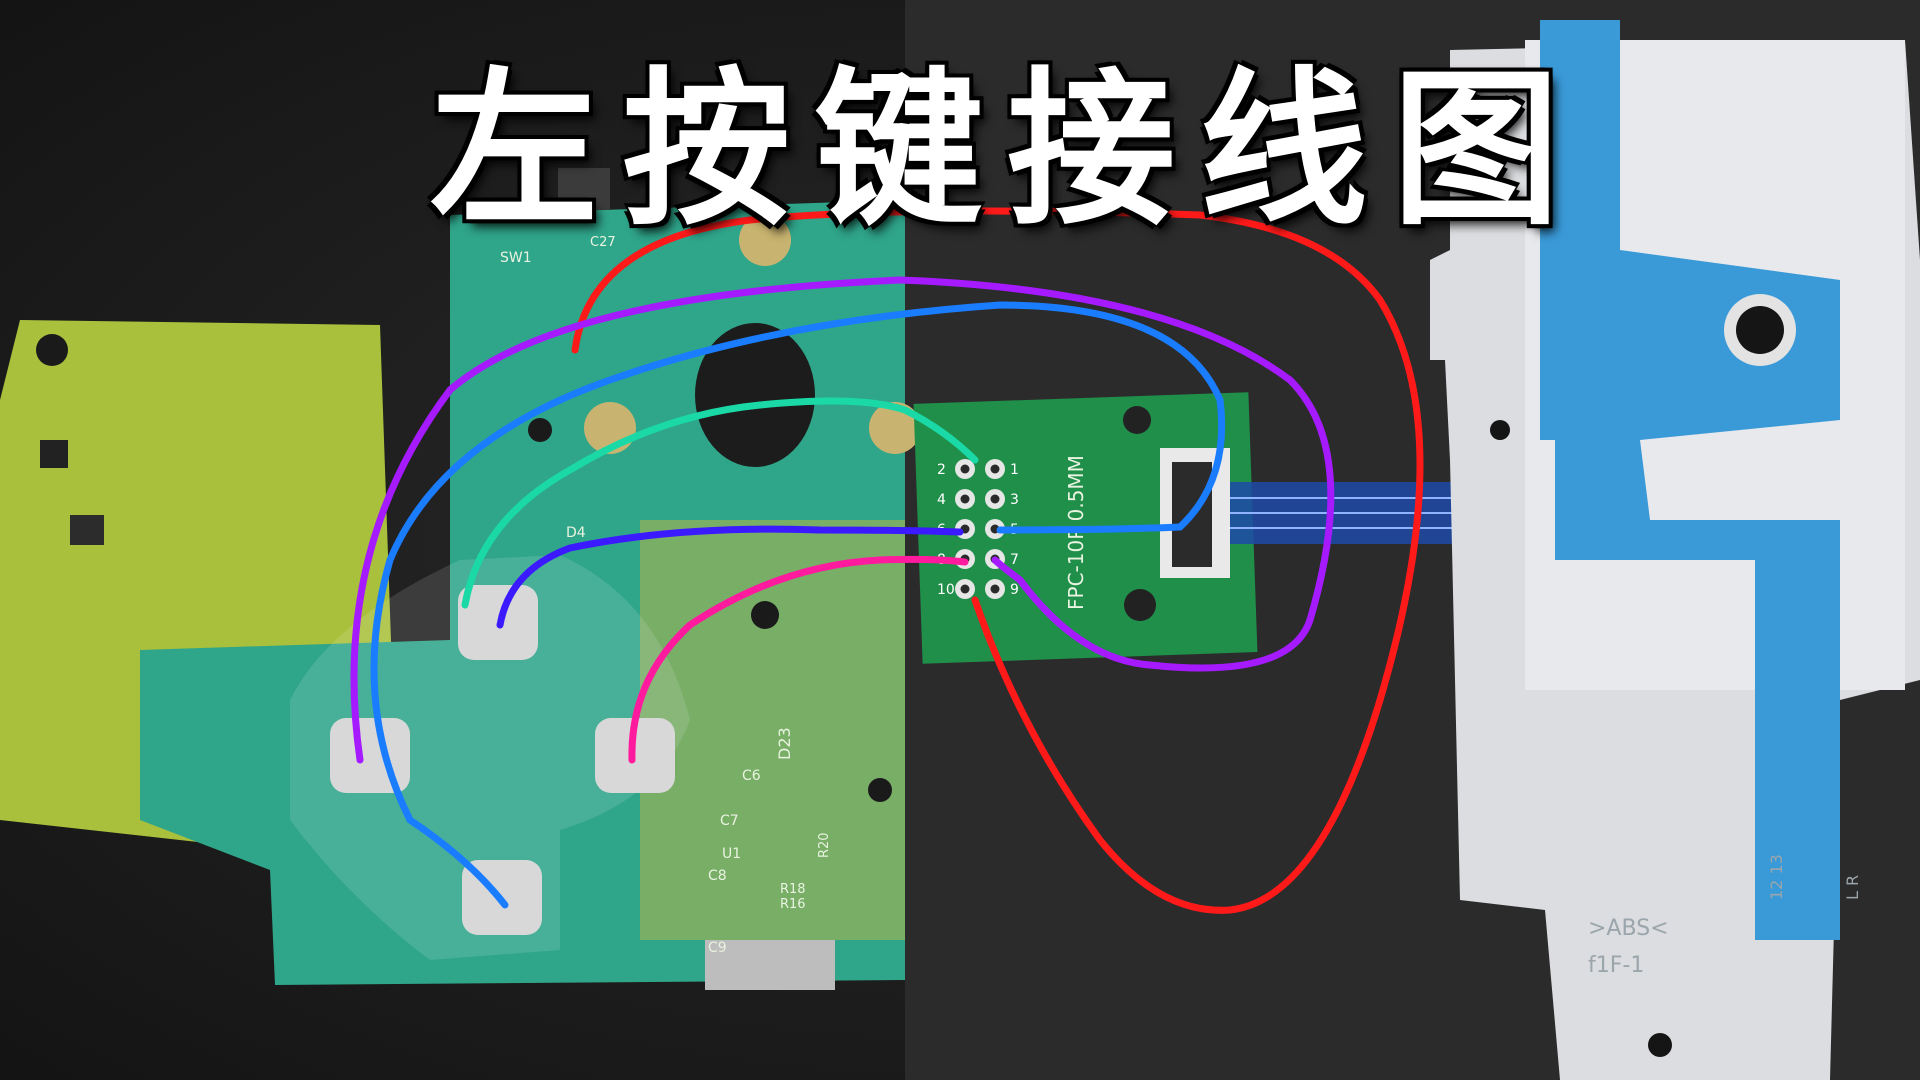  Describe the element at coordinates (1776, 877) in the screenshot. I see `shell-label-mark-a: 12 13` at that location.